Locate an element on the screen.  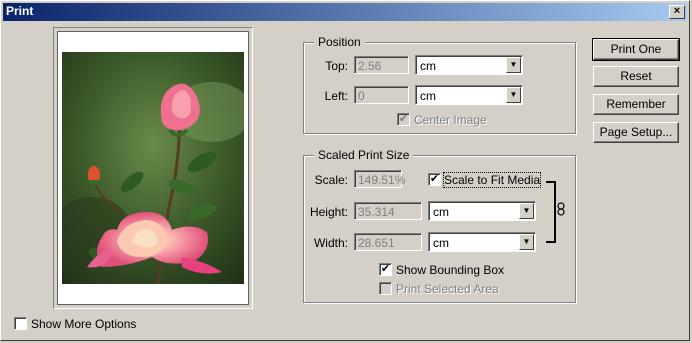
scale-label: Scale: is located at coordinates (331, 180).